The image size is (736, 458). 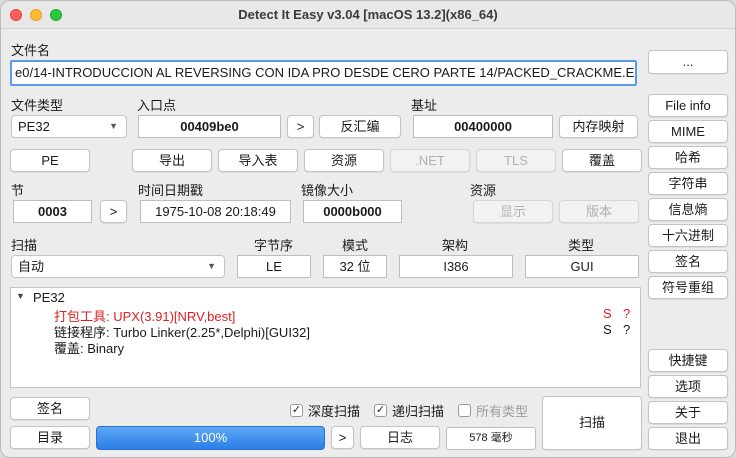 What do you see at coordinates (89, 347) in the screenshot?
I see `overlay-result-item: 覆盖: Binary` at bounding box center [89, 347].